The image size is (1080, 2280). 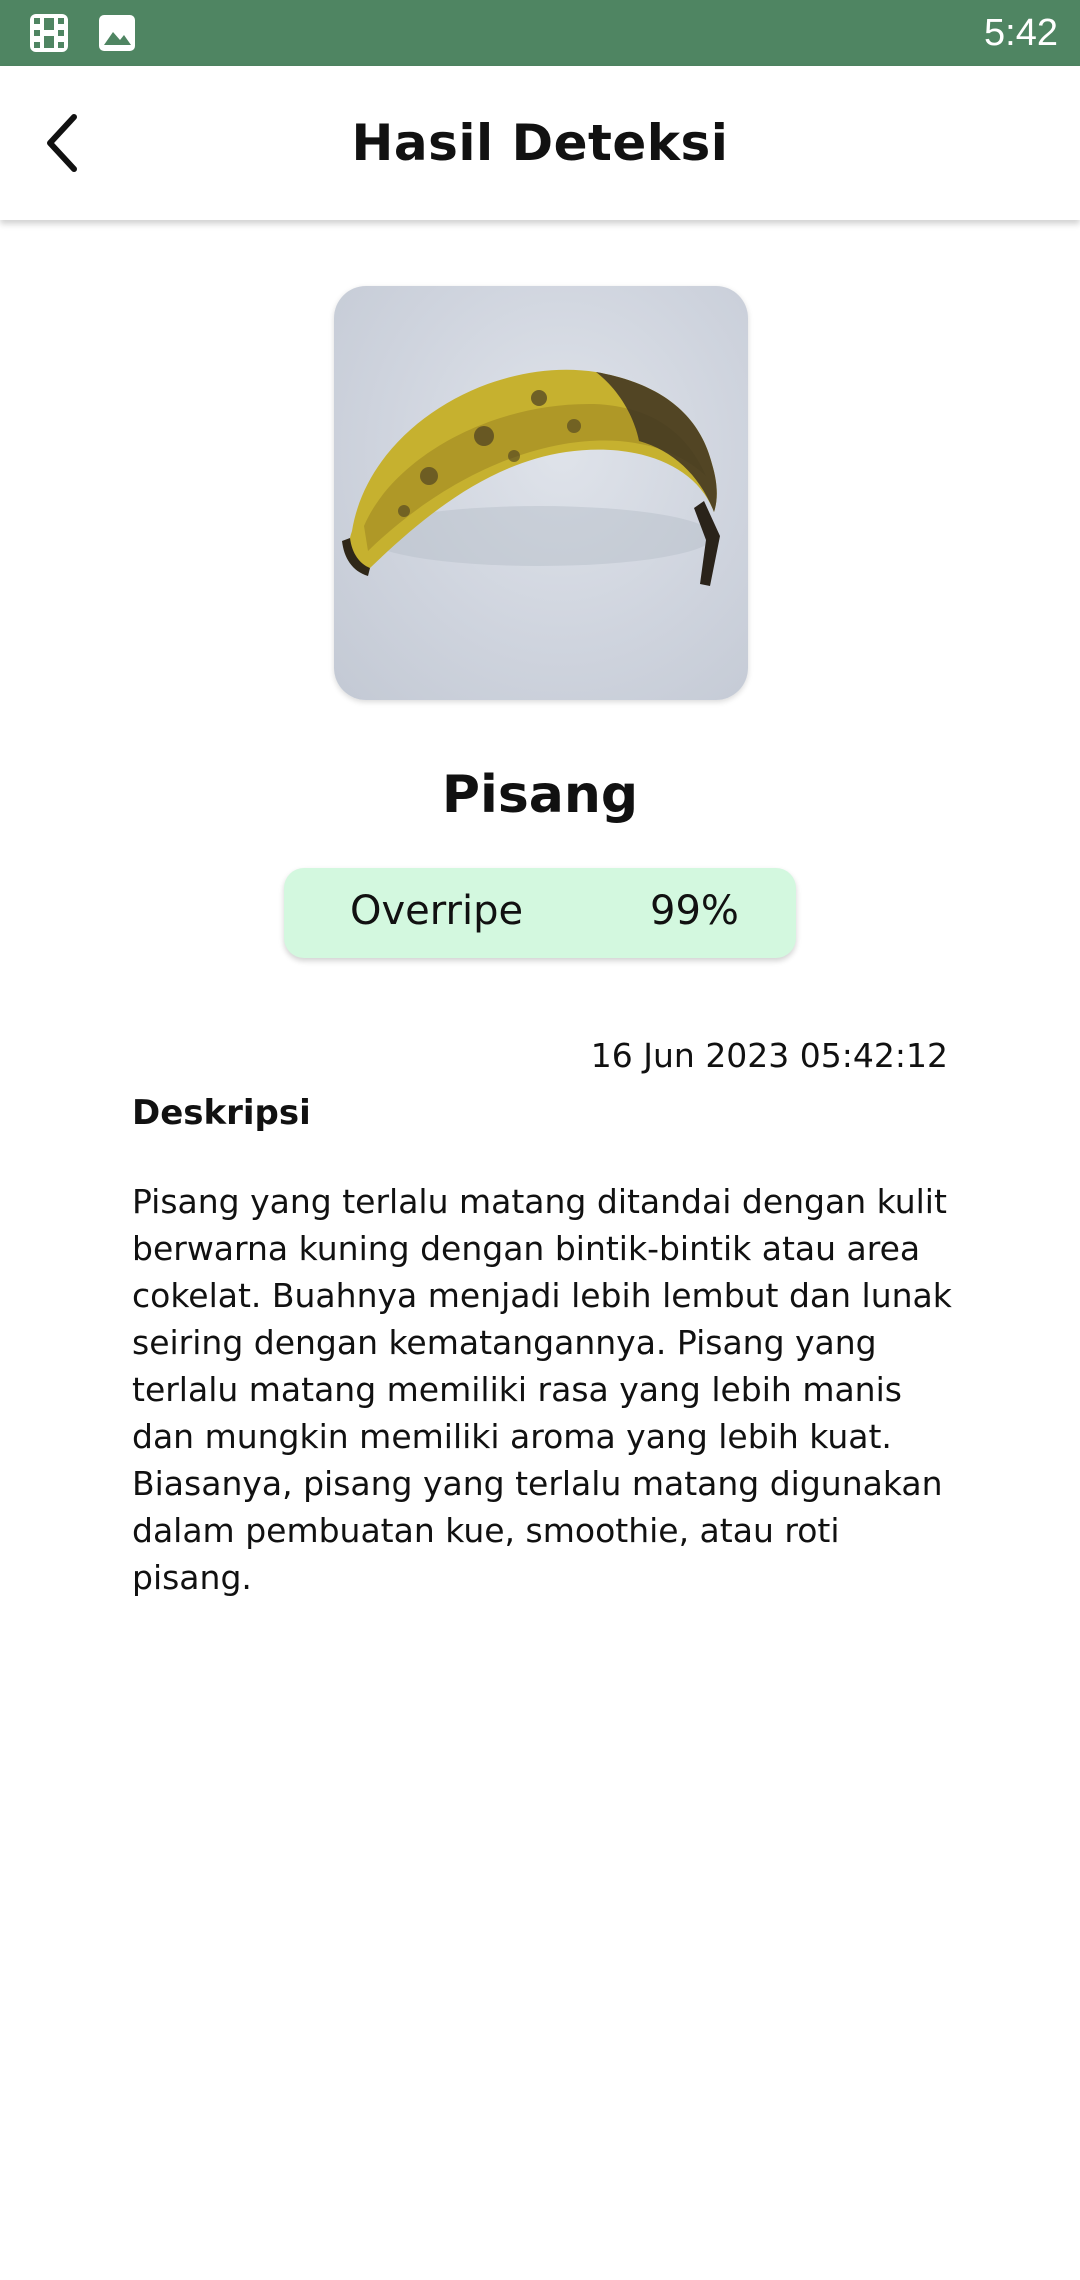 I want to click on ripeness-result-badge: Overripe 99%, so click(x=540, y=913).